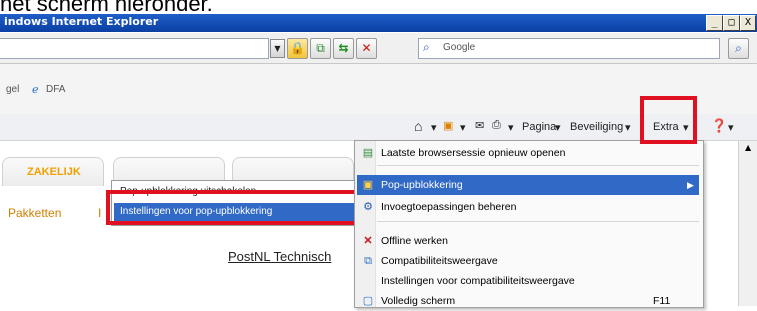 This screenshot has width=757, height=311. What do you see at coordinates (528, 185) in the screenshot?
I see `menu-item-popup-blocker: ▣ Pop-upblokkering ▶` at bounding box center [528, 185].